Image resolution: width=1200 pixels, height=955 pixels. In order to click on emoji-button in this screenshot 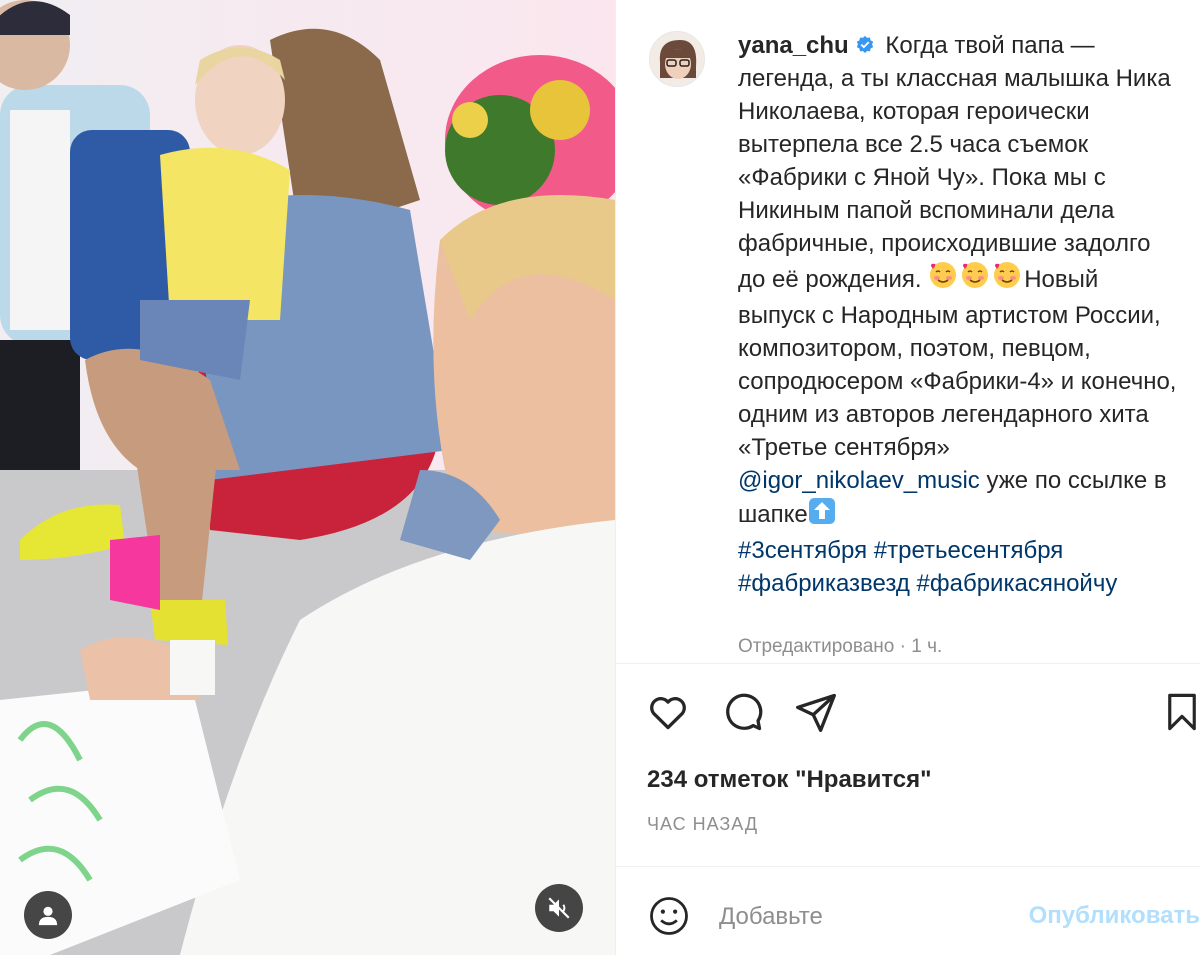, I will do `click(669, 916)`.